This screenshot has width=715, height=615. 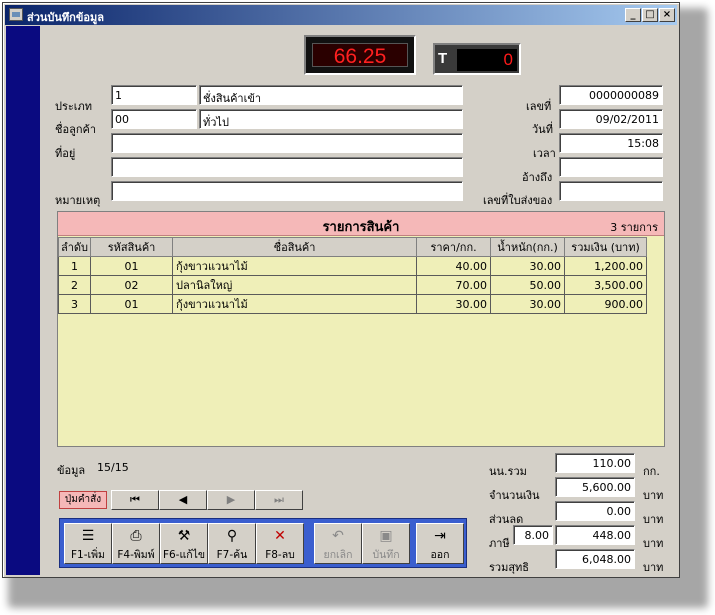 I want to click on cell-total: 900.00, so click(x=606, y=304).